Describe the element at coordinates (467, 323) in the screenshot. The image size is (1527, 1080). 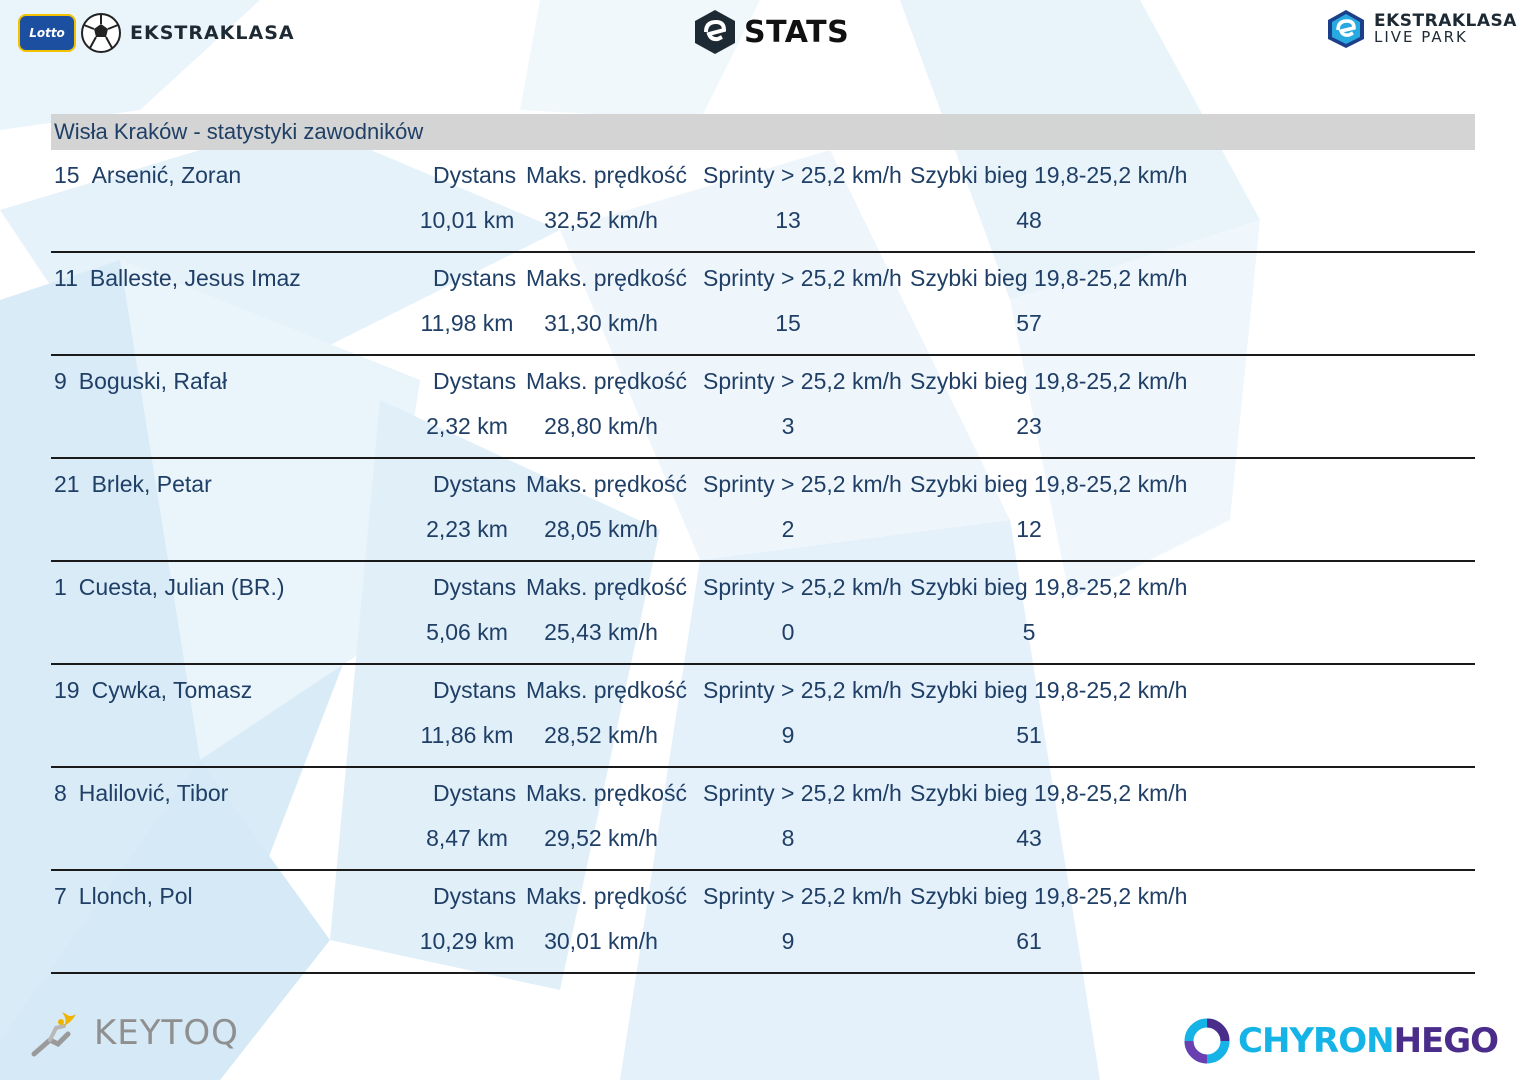
I see `distance-value: 11,98 km` at that location.